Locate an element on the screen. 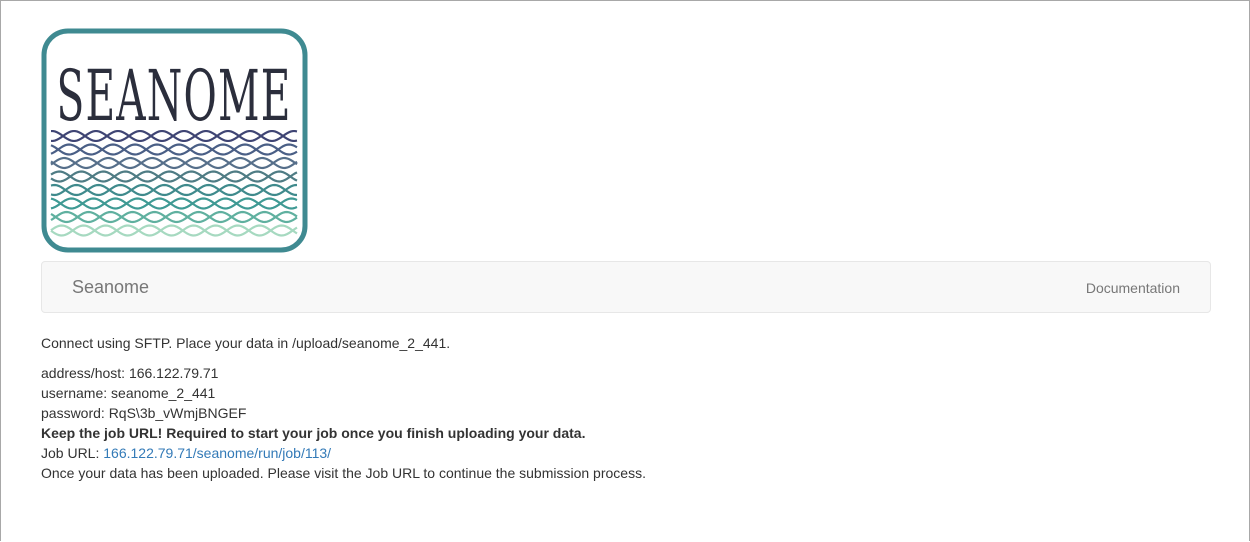 The width and height of the screenshot is (1250, 542). seanome-logo: SEANOME is located at coordinates (174, 140).